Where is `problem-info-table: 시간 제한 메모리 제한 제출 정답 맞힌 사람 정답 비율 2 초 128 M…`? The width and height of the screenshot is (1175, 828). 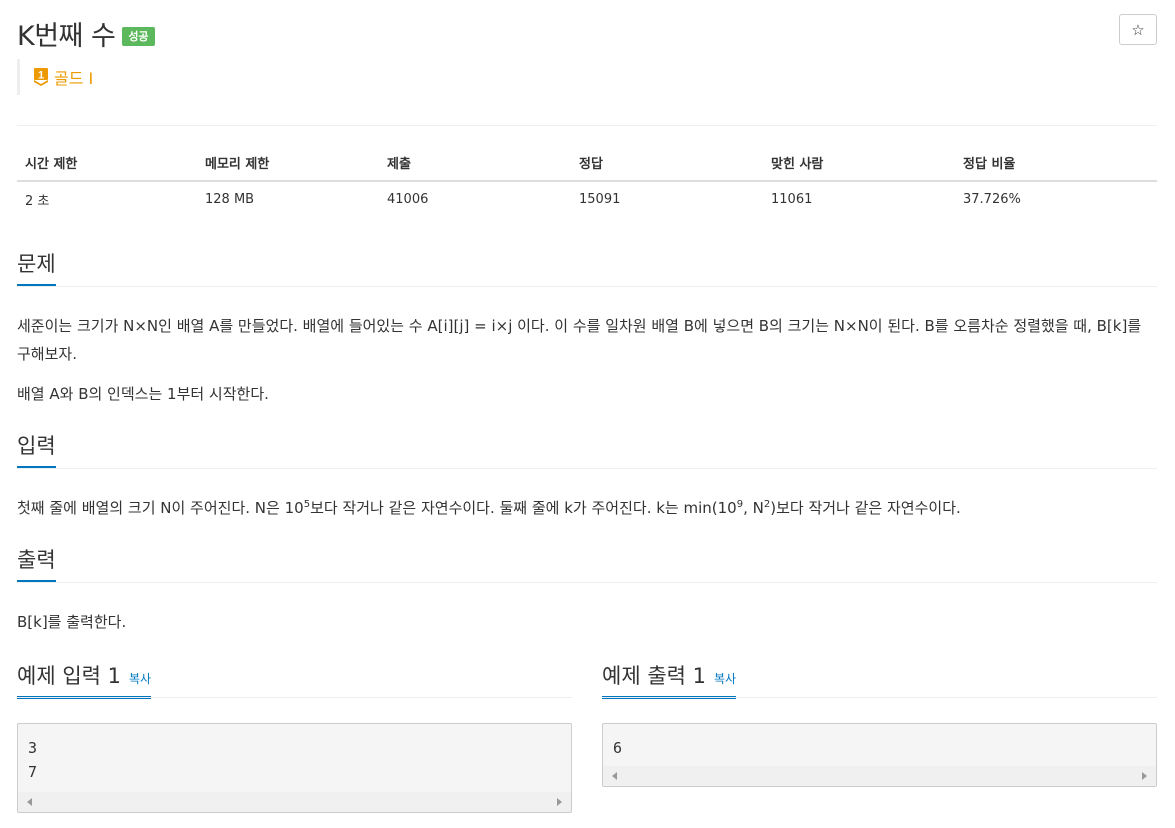
problem-info-table: 시간 제한 메모리 제한 제출 정답 맞힌 사람 정답 비율 2 초 128 M… is located at coordinates (587, 180).